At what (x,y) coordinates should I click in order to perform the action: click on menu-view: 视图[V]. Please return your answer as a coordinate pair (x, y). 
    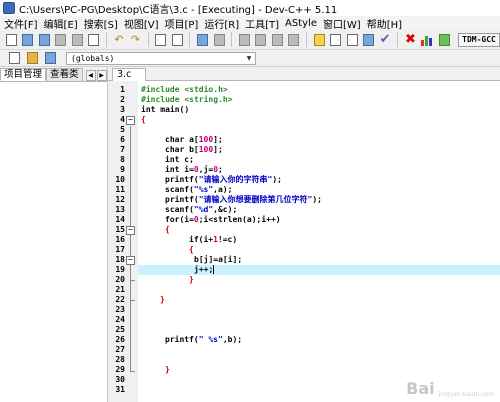
    Looking at the image, I should click on (142, 23).